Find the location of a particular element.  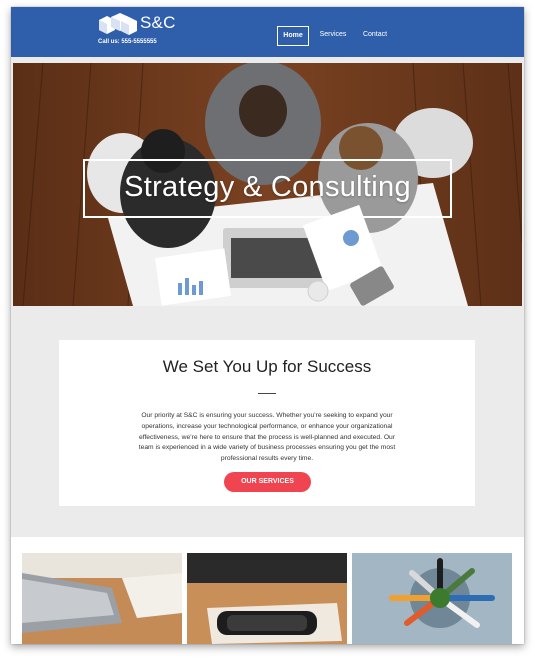

brand-name: S&C is located at coordinates (158, 23).